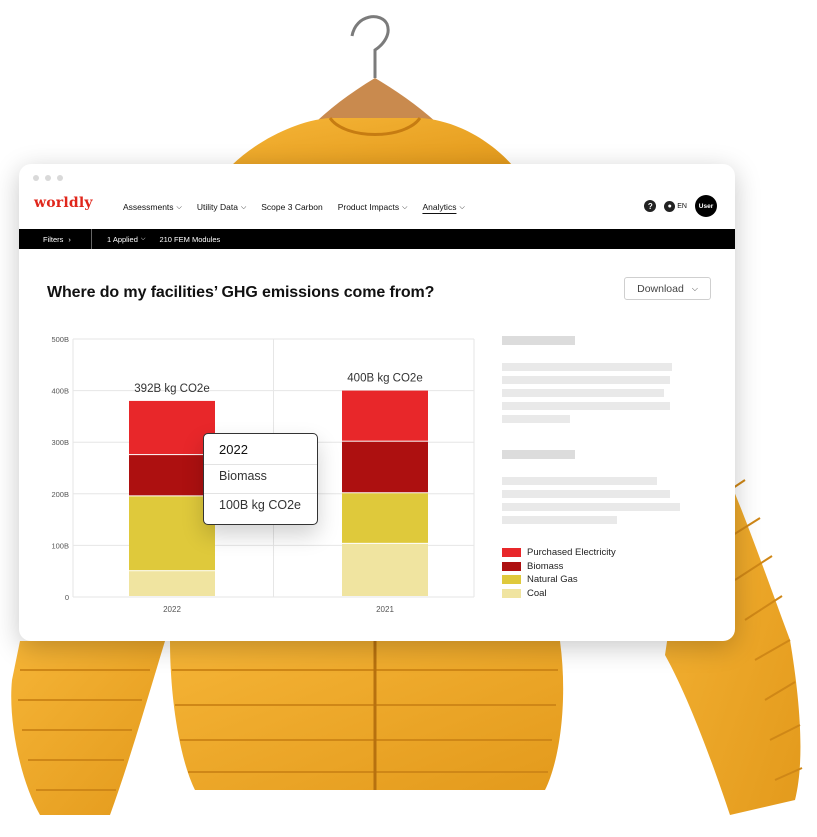  What do you see at coordinates (660, 288) in the screenshot?
I see `download-label: Download` at bounding box center [660, 288].